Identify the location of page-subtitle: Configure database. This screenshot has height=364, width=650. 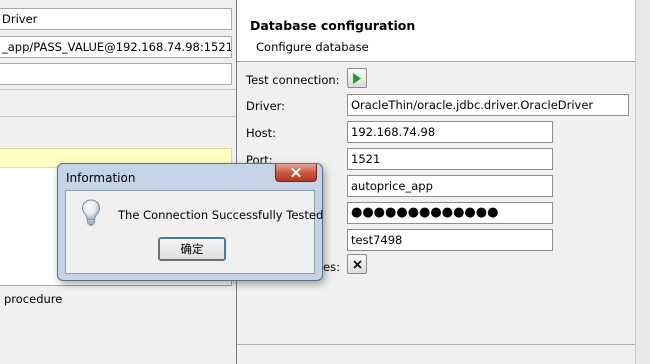
(312, 47).